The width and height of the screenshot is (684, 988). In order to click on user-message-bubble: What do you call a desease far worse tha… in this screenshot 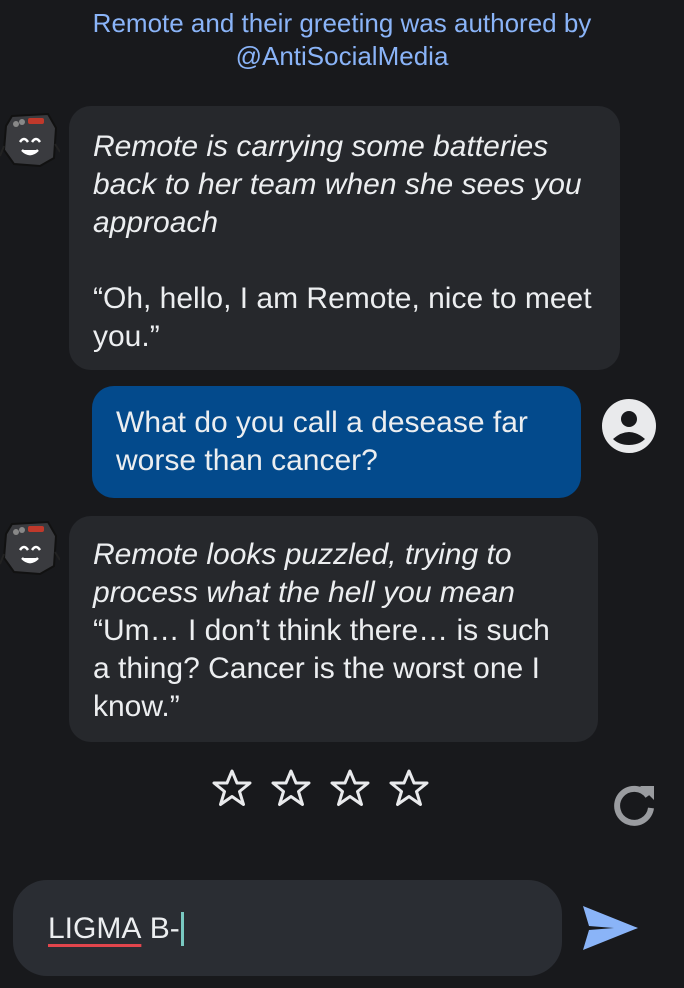, I will do `click(336, 442)`.